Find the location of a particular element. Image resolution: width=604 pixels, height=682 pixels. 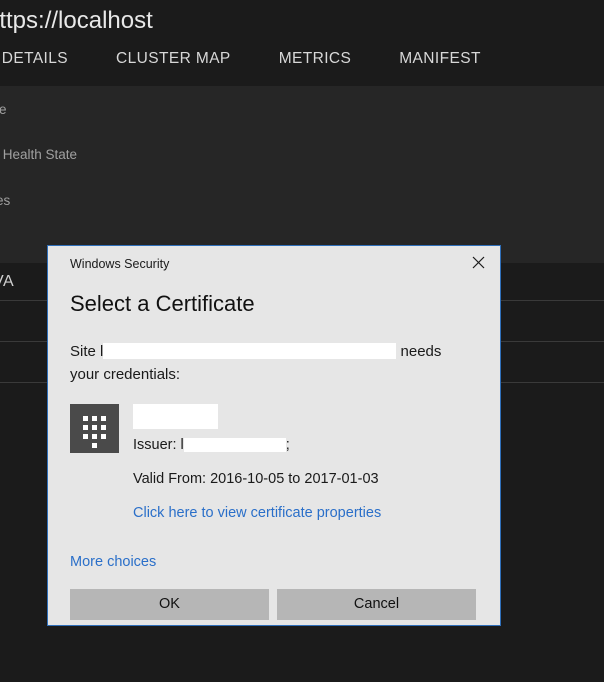

tab-details-label: DETAILS is located at coordinates (35, 58).